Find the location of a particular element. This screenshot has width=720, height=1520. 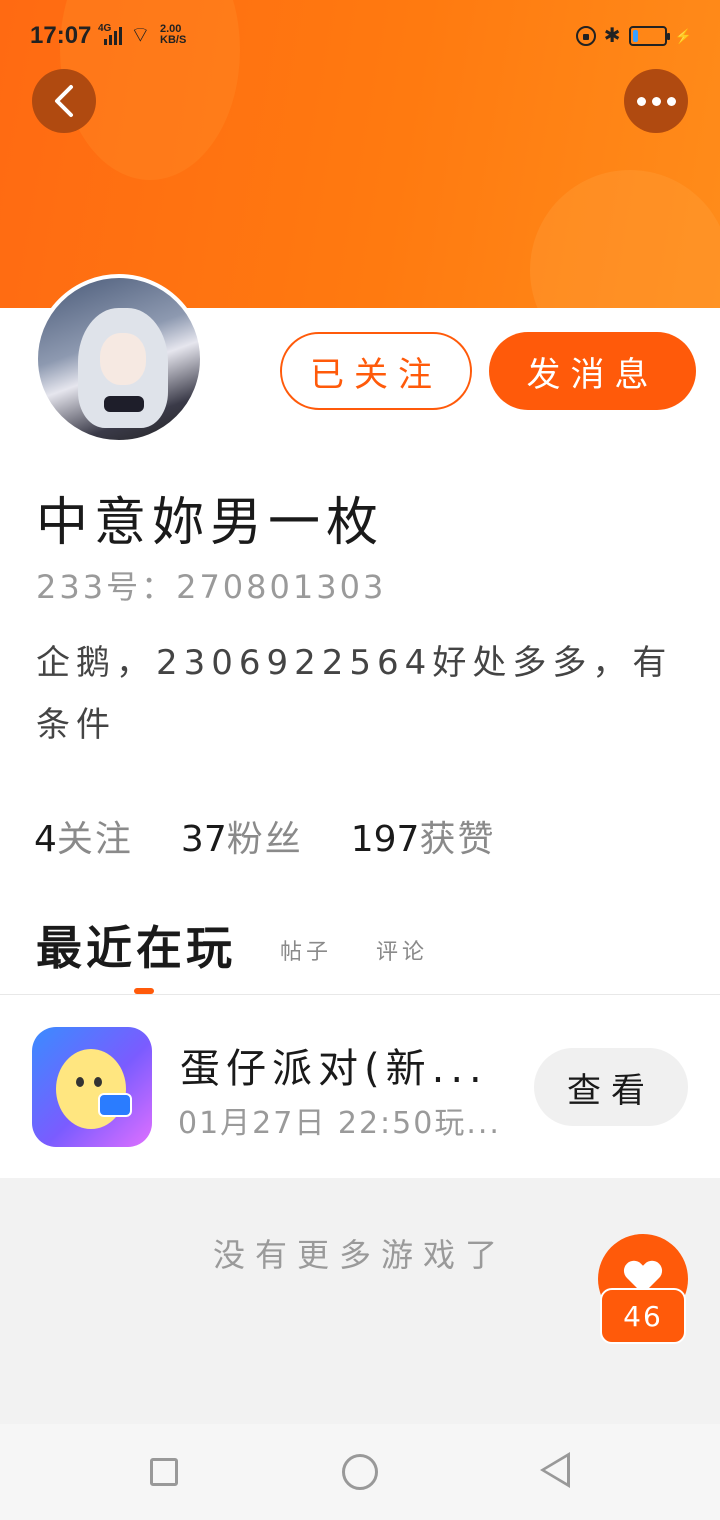

user-stats: 4关注 37粉丝 197获赞 is located at coordinates (264, 836).